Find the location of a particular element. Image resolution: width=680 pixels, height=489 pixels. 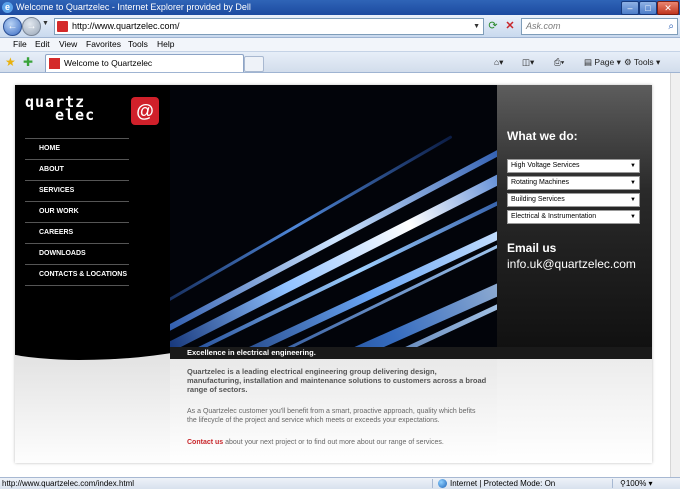

stop-icon: ✕ is located at coordinates (510, 26).